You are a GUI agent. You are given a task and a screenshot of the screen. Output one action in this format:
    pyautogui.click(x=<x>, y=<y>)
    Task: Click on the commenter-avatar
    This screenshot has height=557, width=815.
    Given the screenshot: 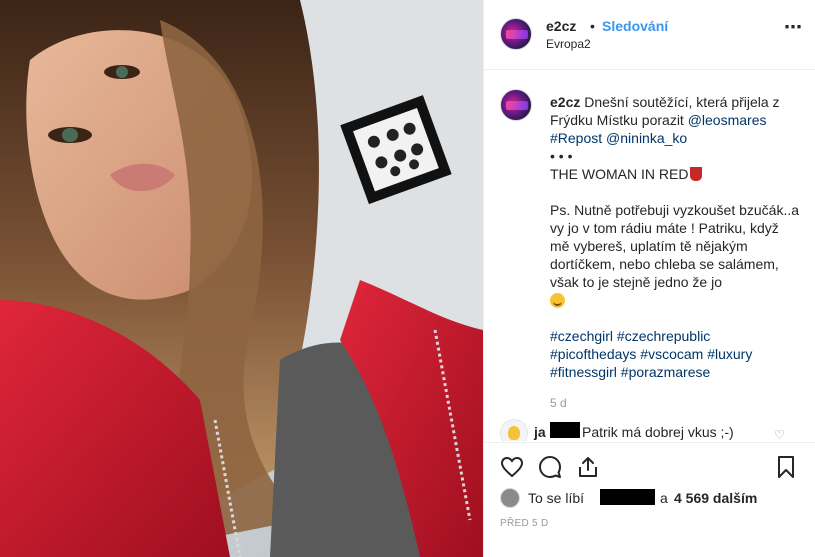 What is the action you would take?
    pyautogui.click(x=514, y=430)
    